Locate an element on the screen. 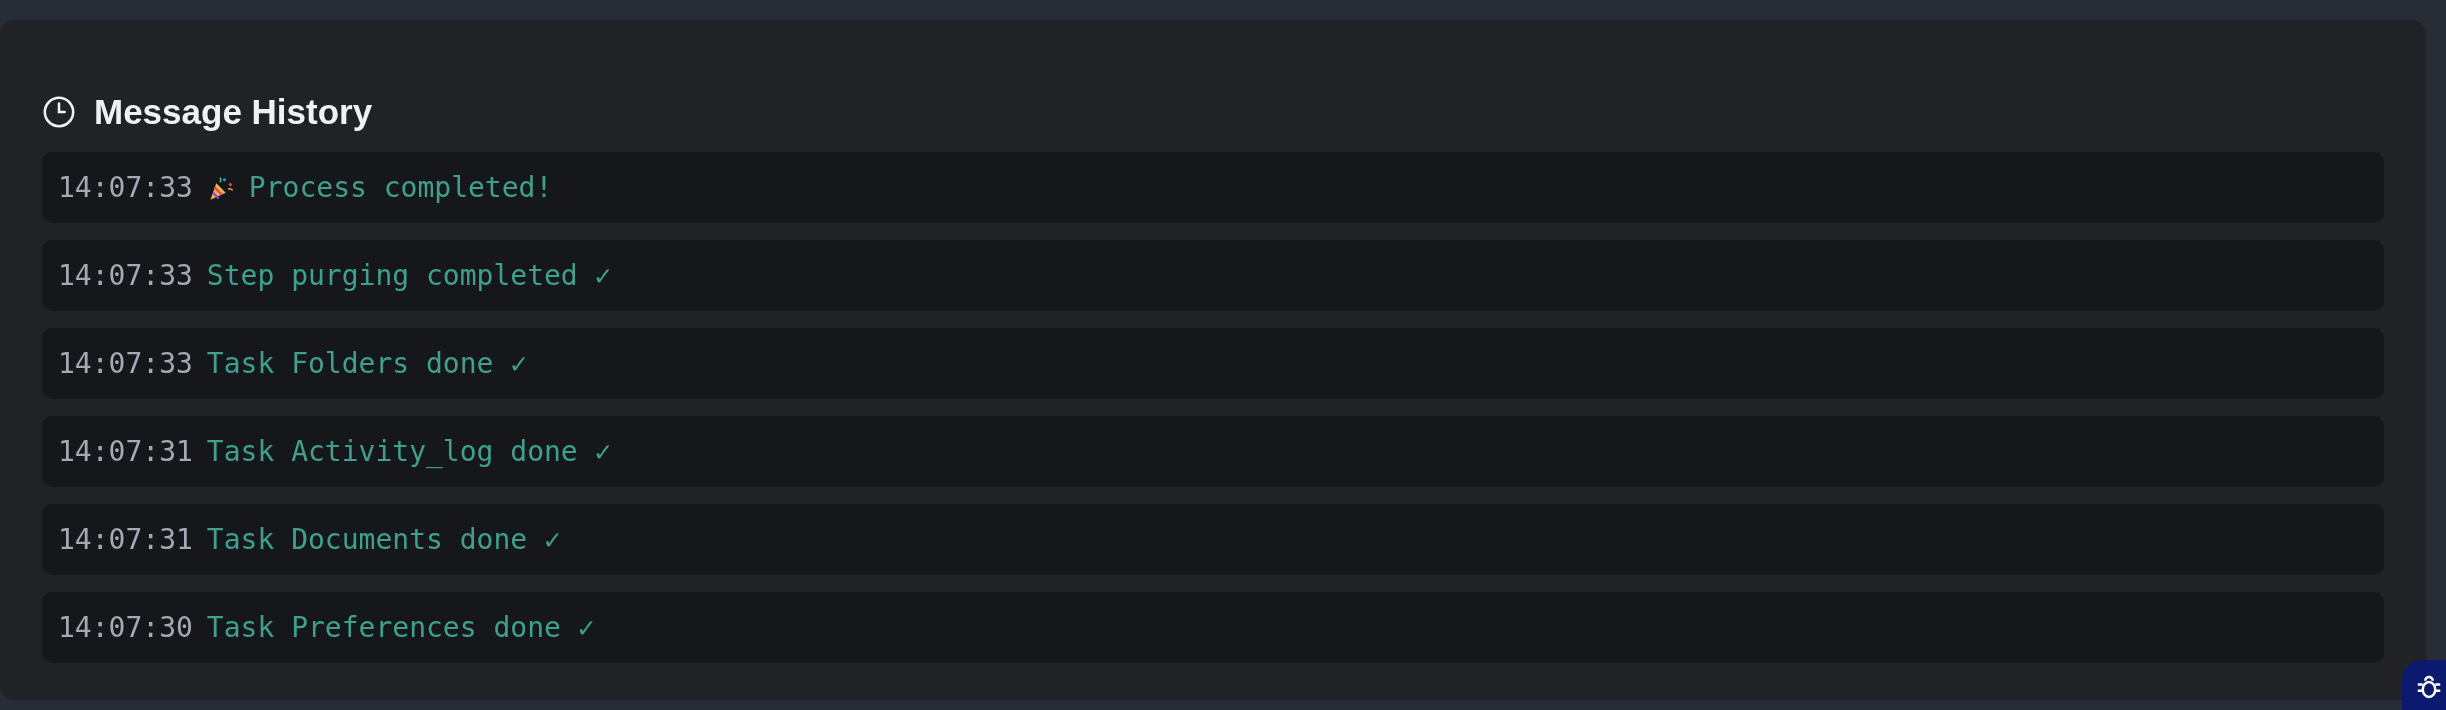 Image resolution: width=2446 pixels, height=710 pixels. timestamp: 14:07:30 is located at coordinates (125, 627).